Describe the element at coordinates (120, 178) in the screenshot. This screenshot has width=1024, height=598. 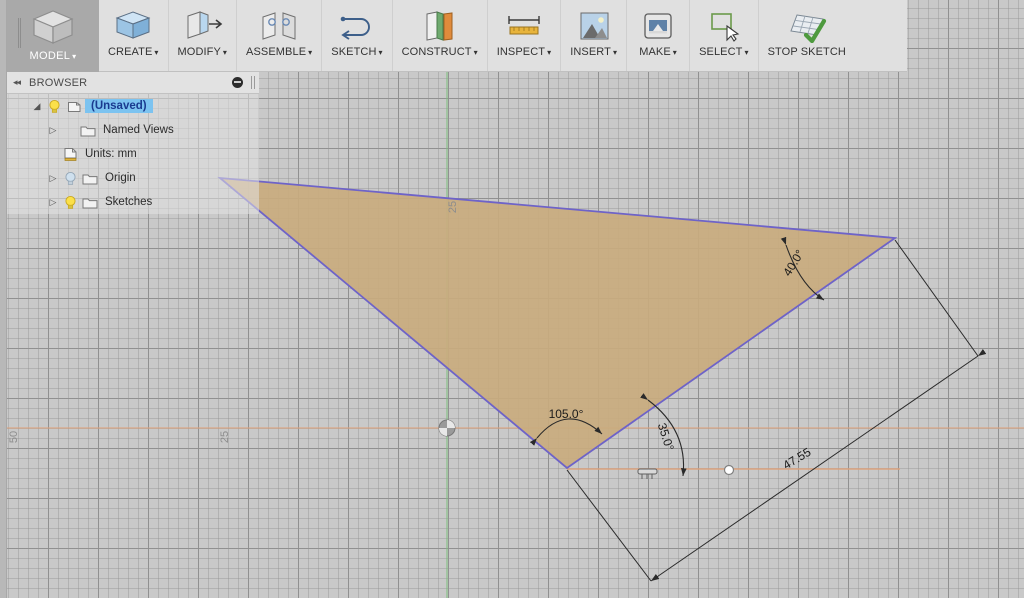
I see `tree-item-origin-label: Origin` at that location.